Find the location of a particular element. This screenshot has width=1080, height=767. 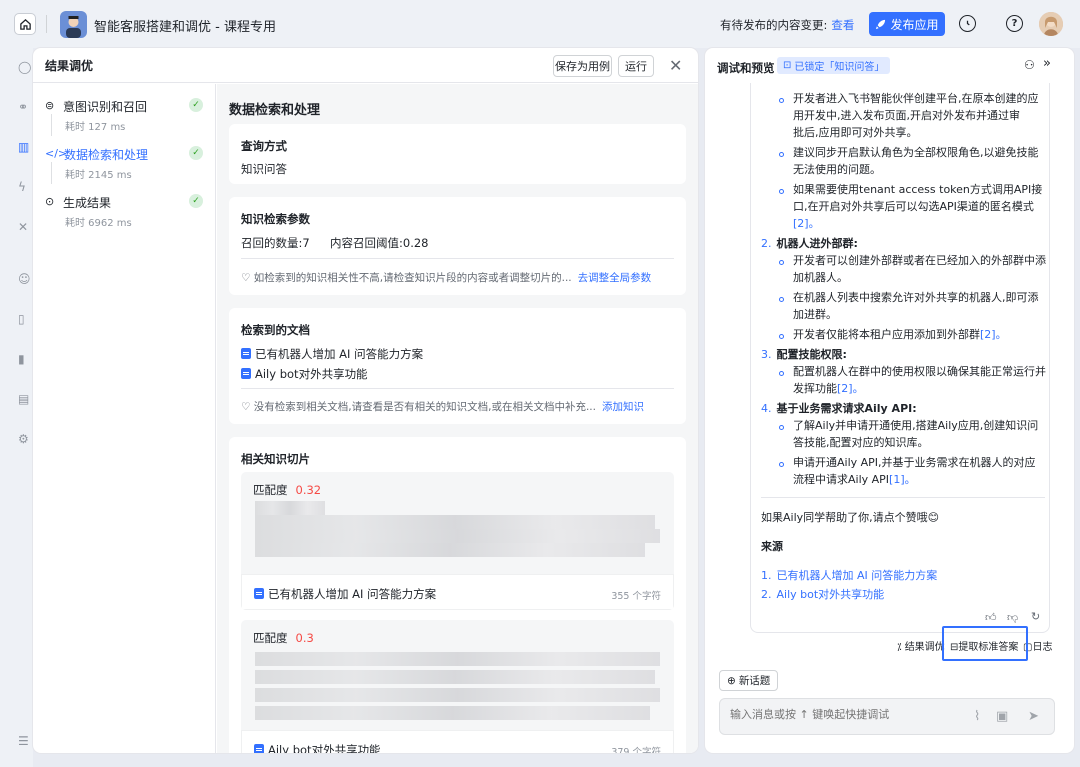

history-icon is located at coordinates (967, 23).